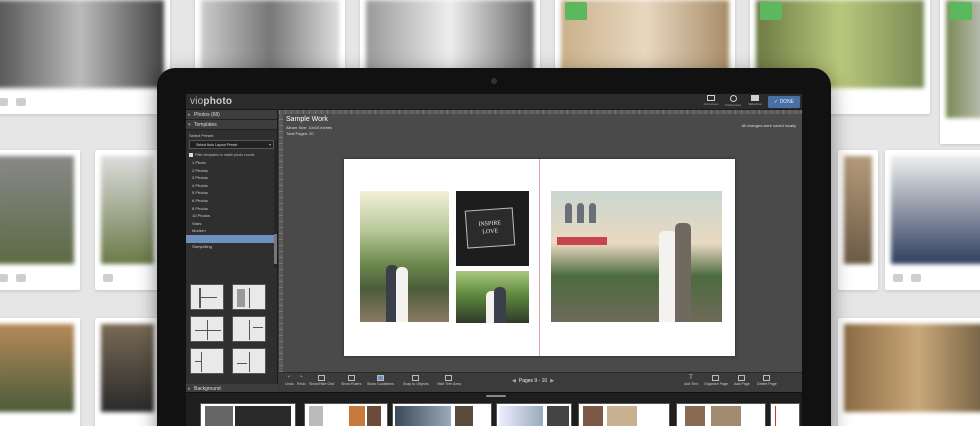 The image size is (980, 426). I want to click on organize-icon, so click(716, 378).